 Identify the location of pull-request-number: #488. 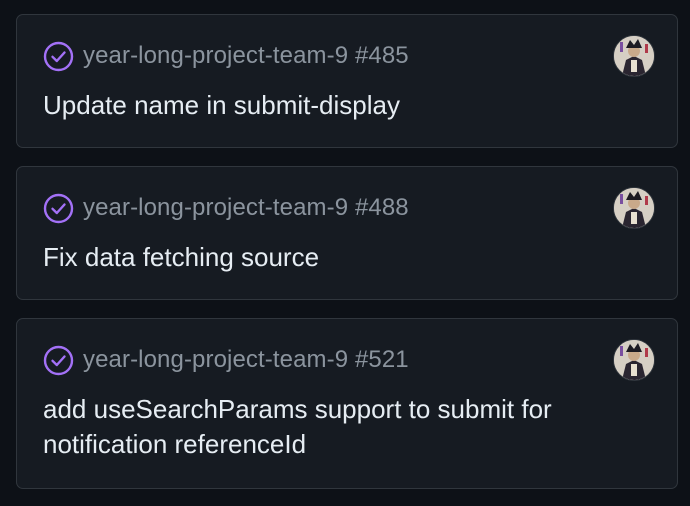
(382, 207).